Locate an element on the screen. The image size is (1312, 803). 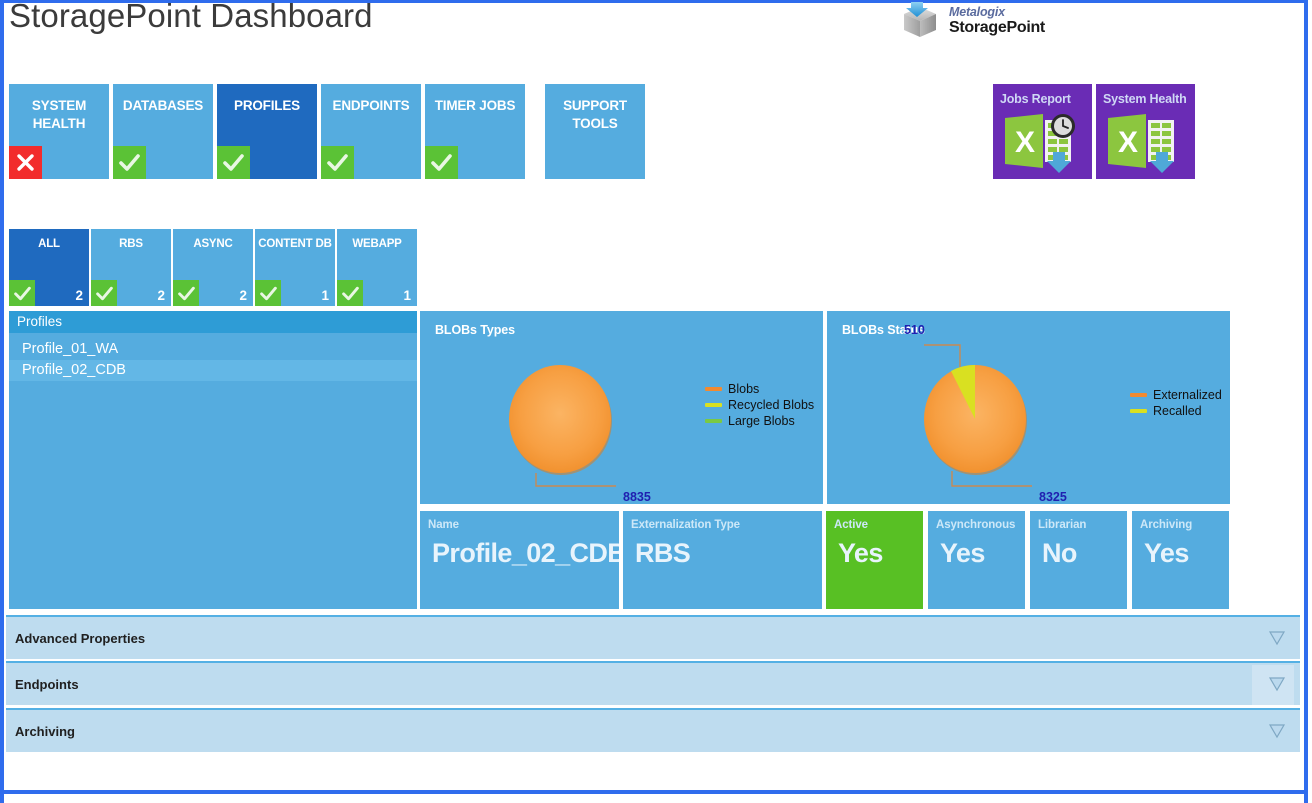
detail-card-label: Archiving is located at coordinates (1166, 525).